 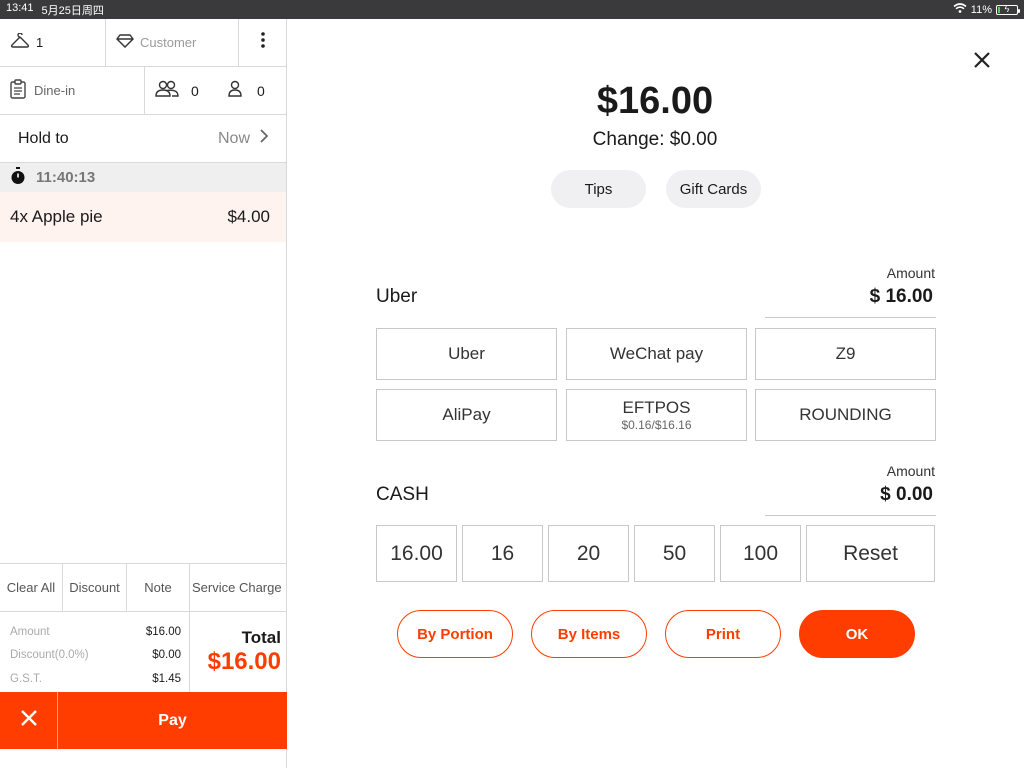 What do you see at coordinates (910, 471) in the screenshot?
I see `cash-amount-label: Amount` at bounding box center [910, 471].